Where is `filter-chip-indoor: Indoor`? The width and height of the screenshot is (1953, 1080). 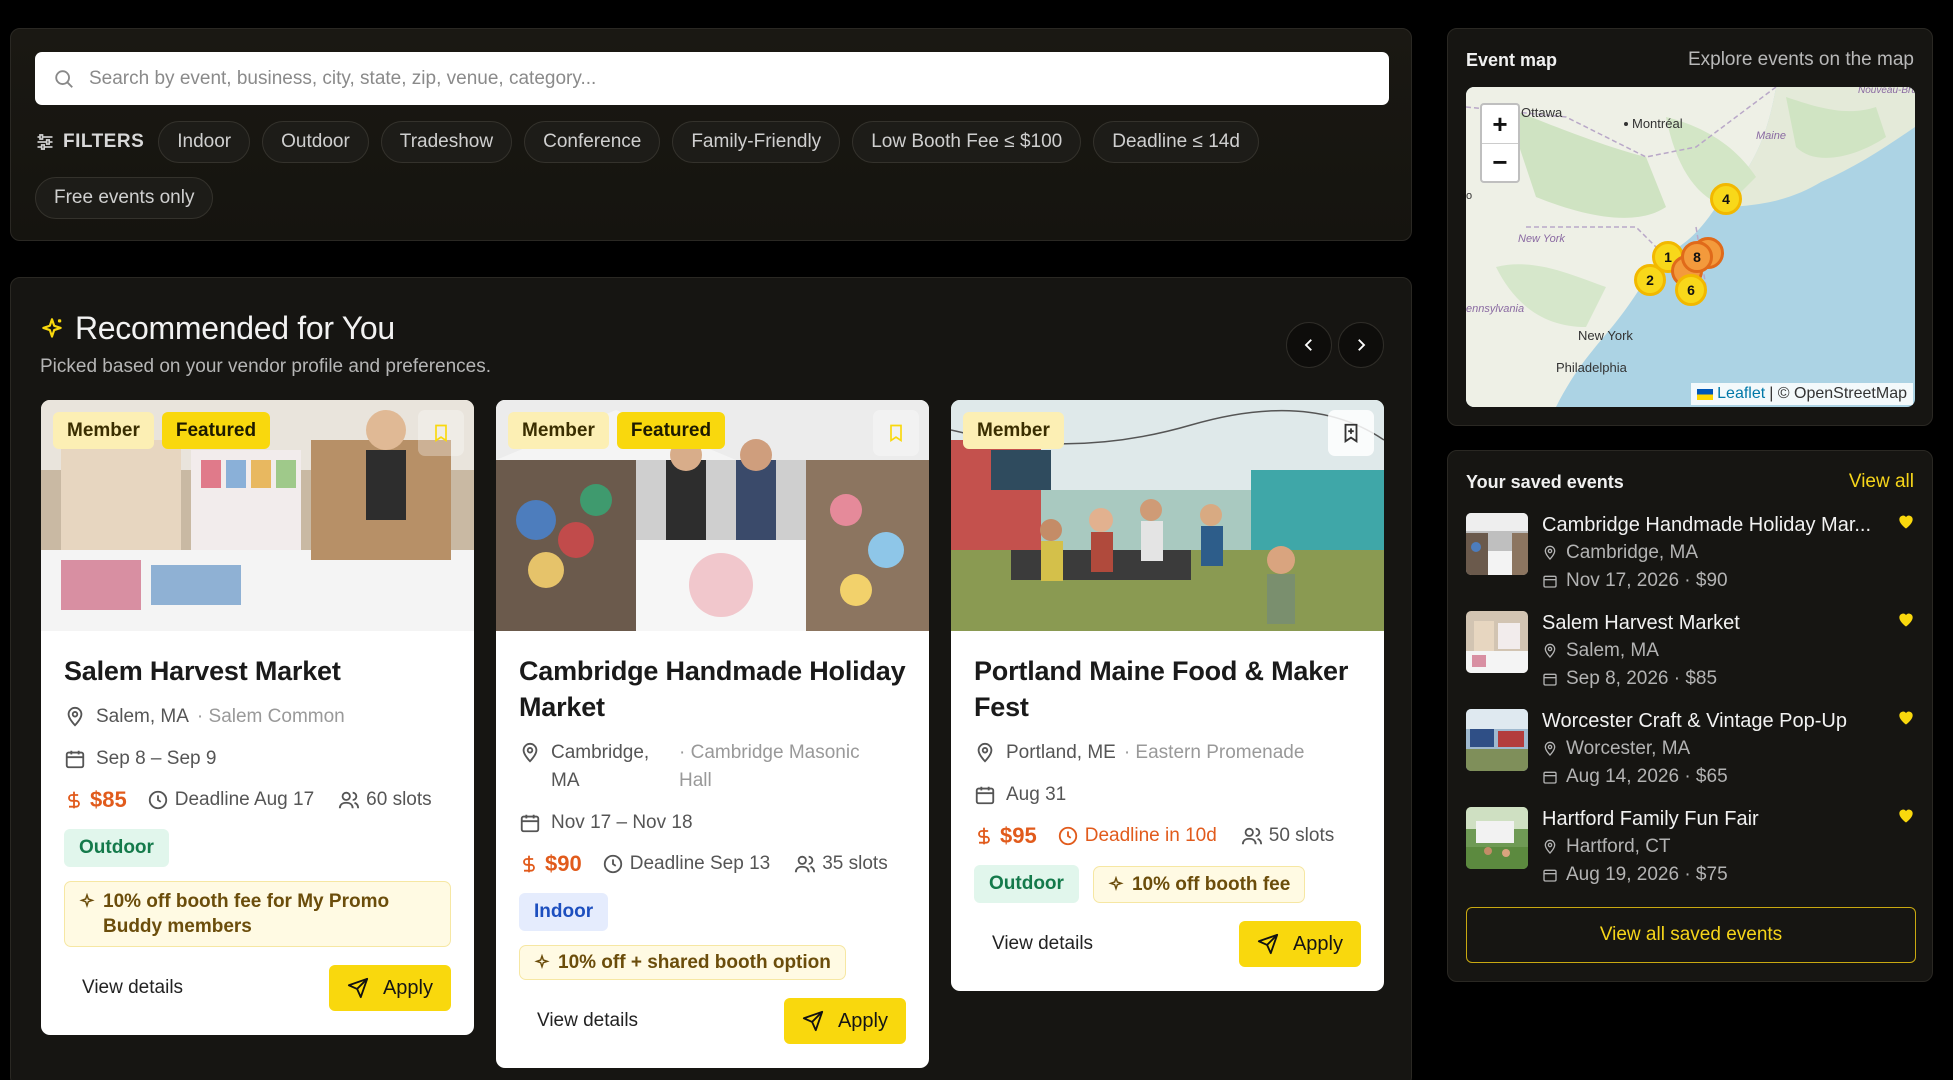
filter-chip-indoor: Indoor is located at coordinates (204, 142).